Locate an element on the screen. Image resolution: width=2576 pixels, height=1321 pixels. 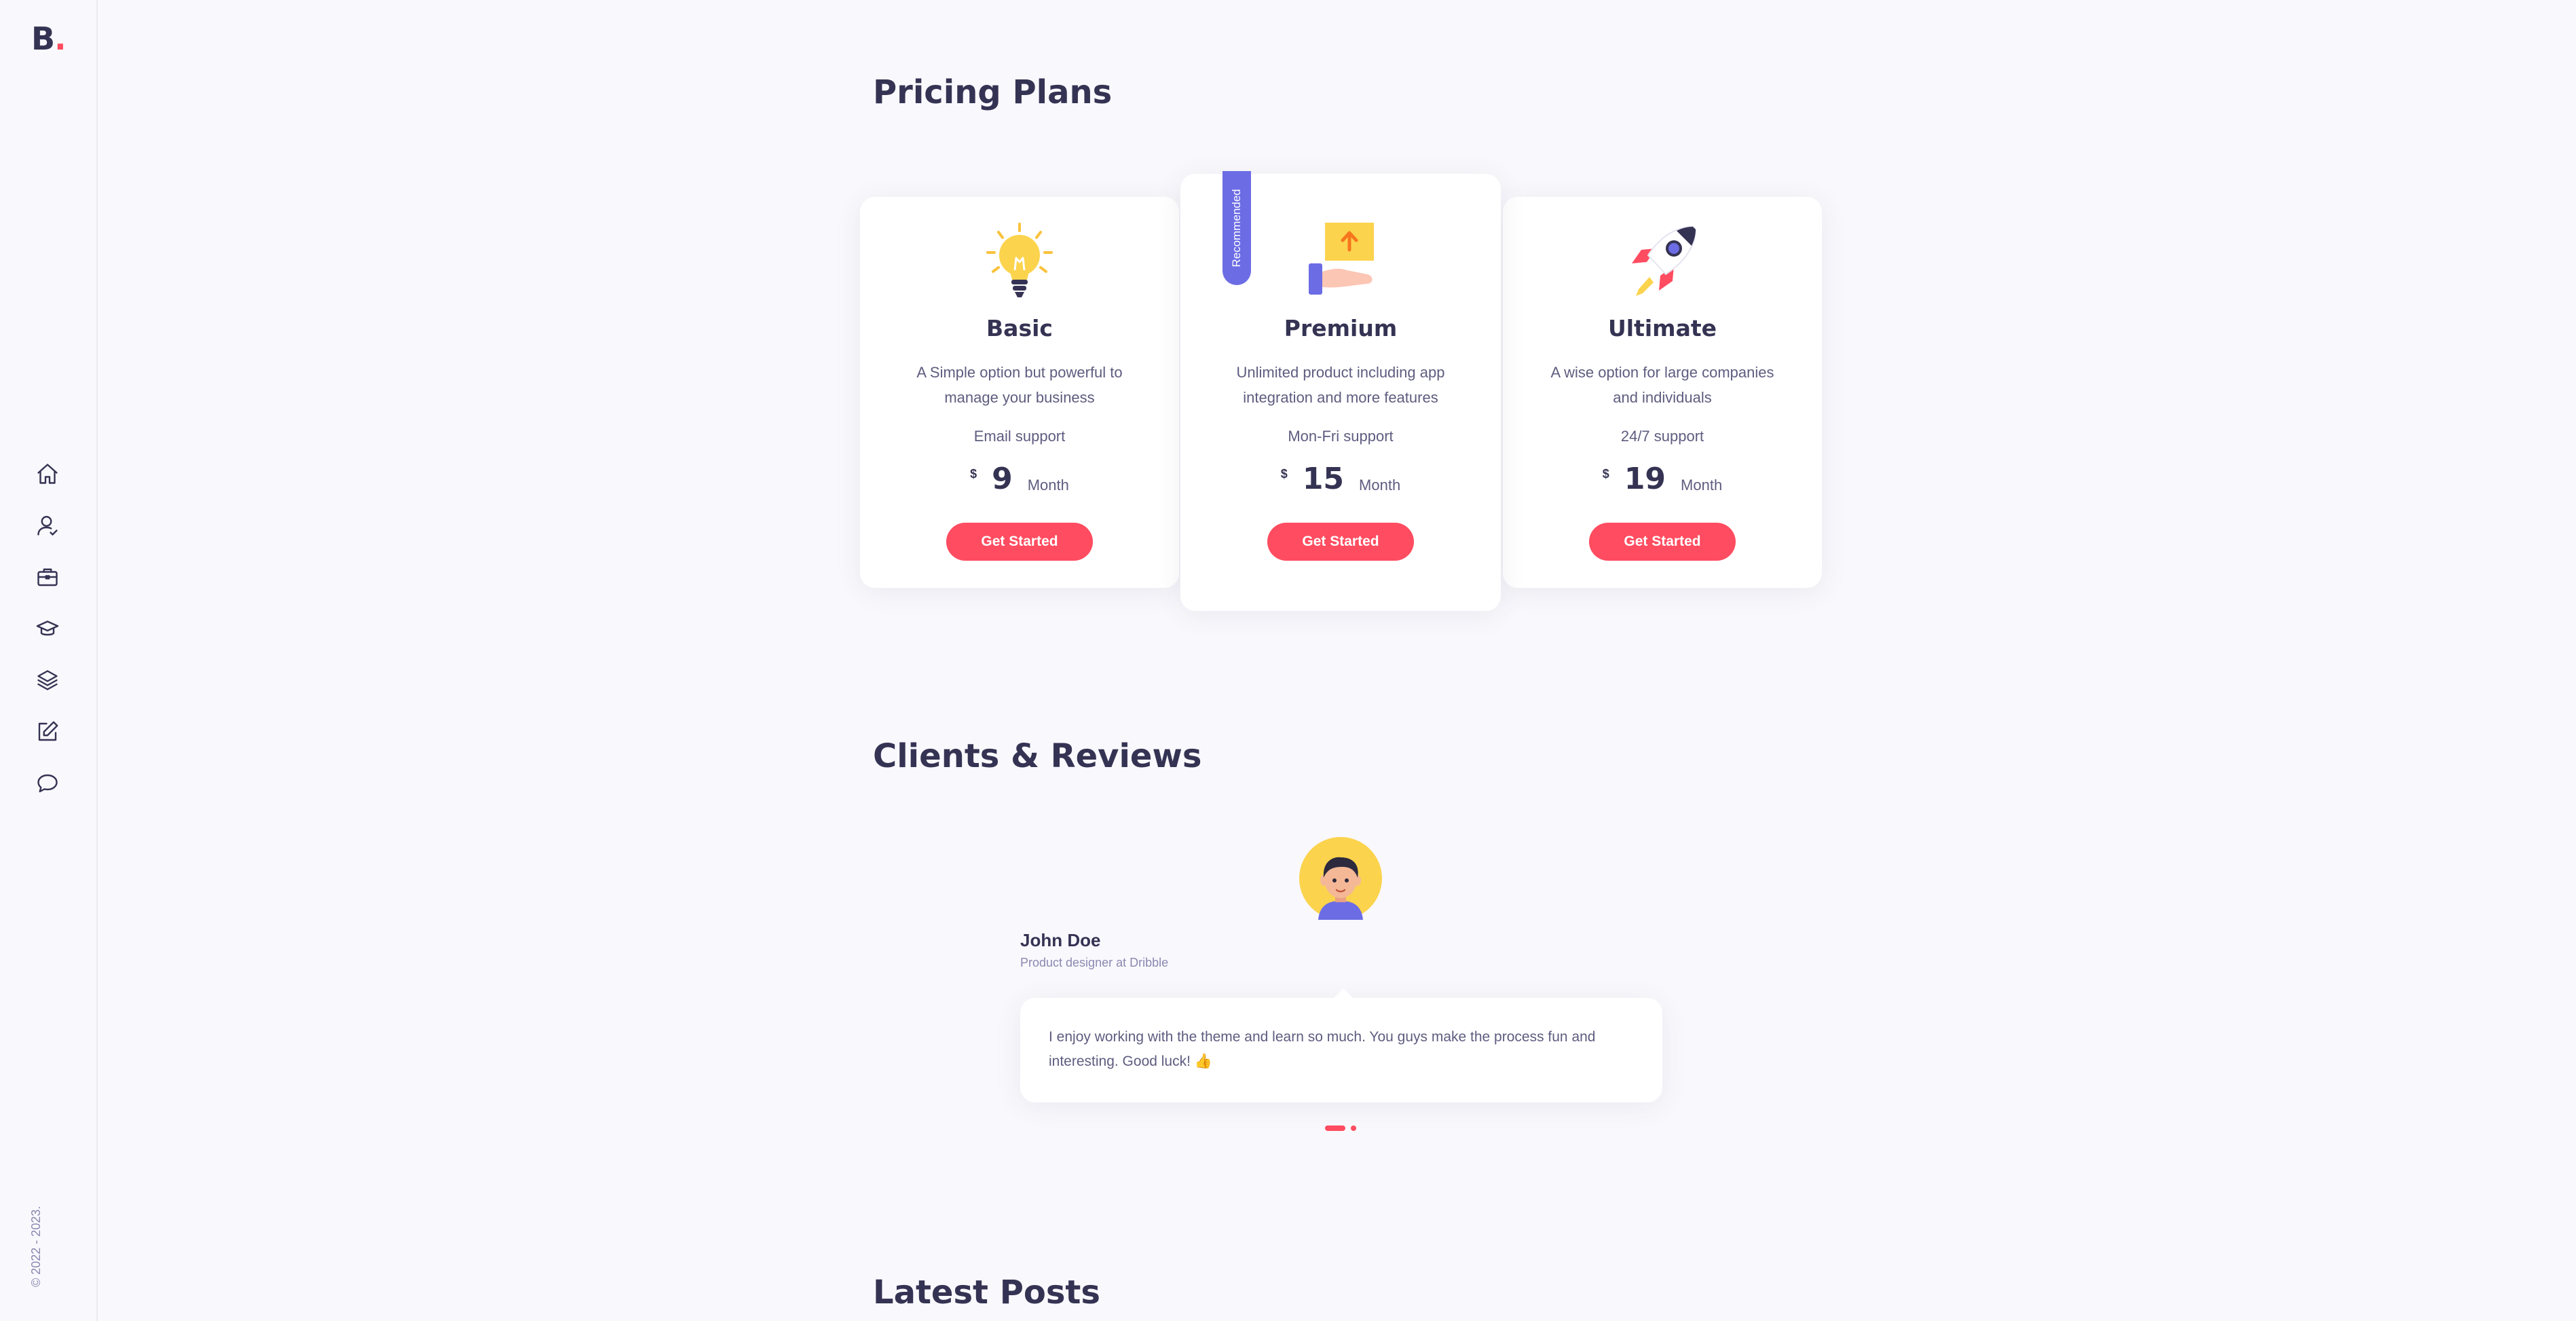
logo: B. is located at coordinates (49, 38).